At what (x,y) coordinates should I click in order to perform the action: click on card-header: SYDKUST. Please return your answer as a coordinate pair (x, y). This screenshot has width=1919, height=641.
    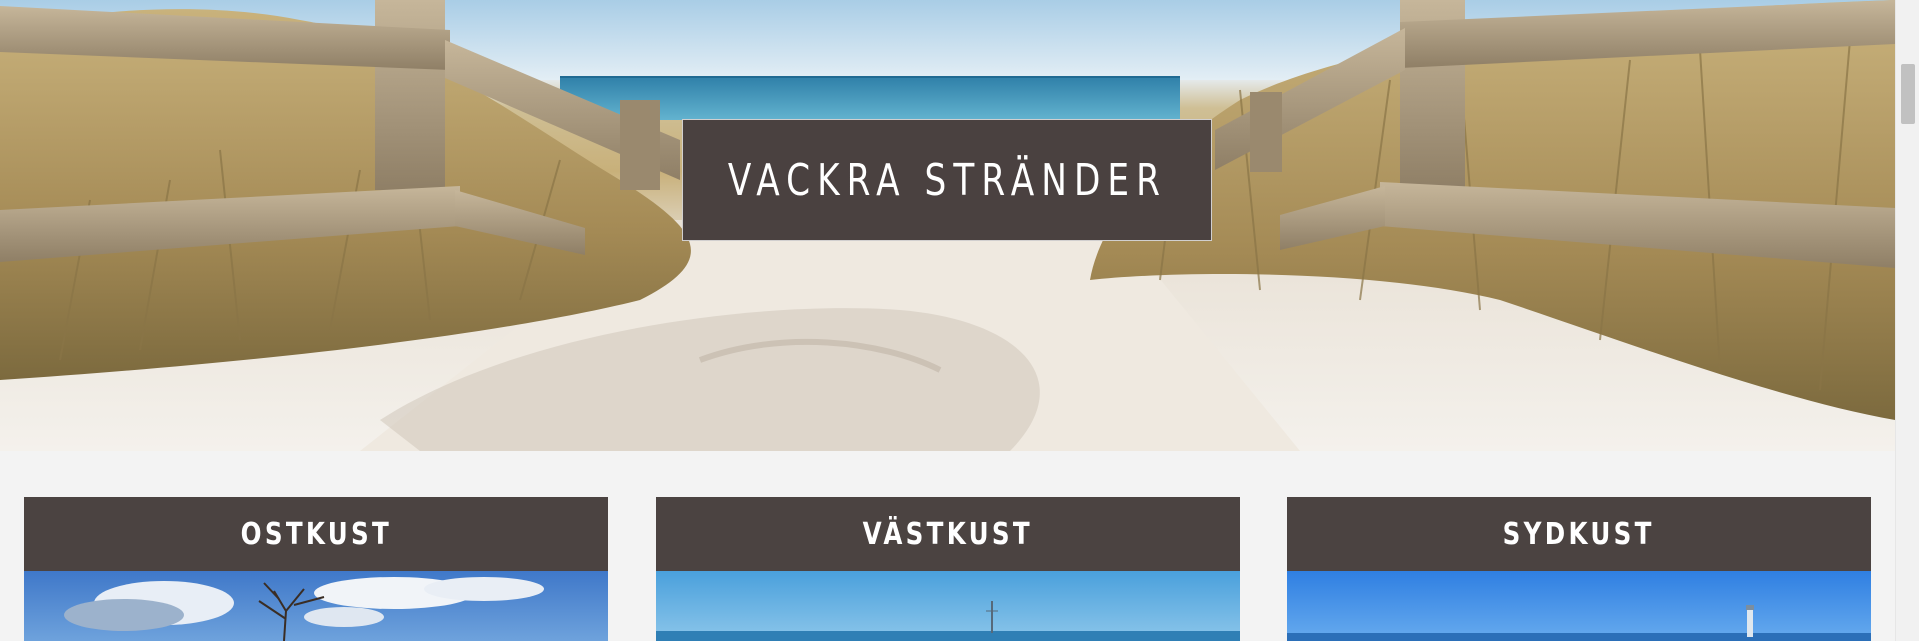
    Looking at the image, I should click on (1579, 534).